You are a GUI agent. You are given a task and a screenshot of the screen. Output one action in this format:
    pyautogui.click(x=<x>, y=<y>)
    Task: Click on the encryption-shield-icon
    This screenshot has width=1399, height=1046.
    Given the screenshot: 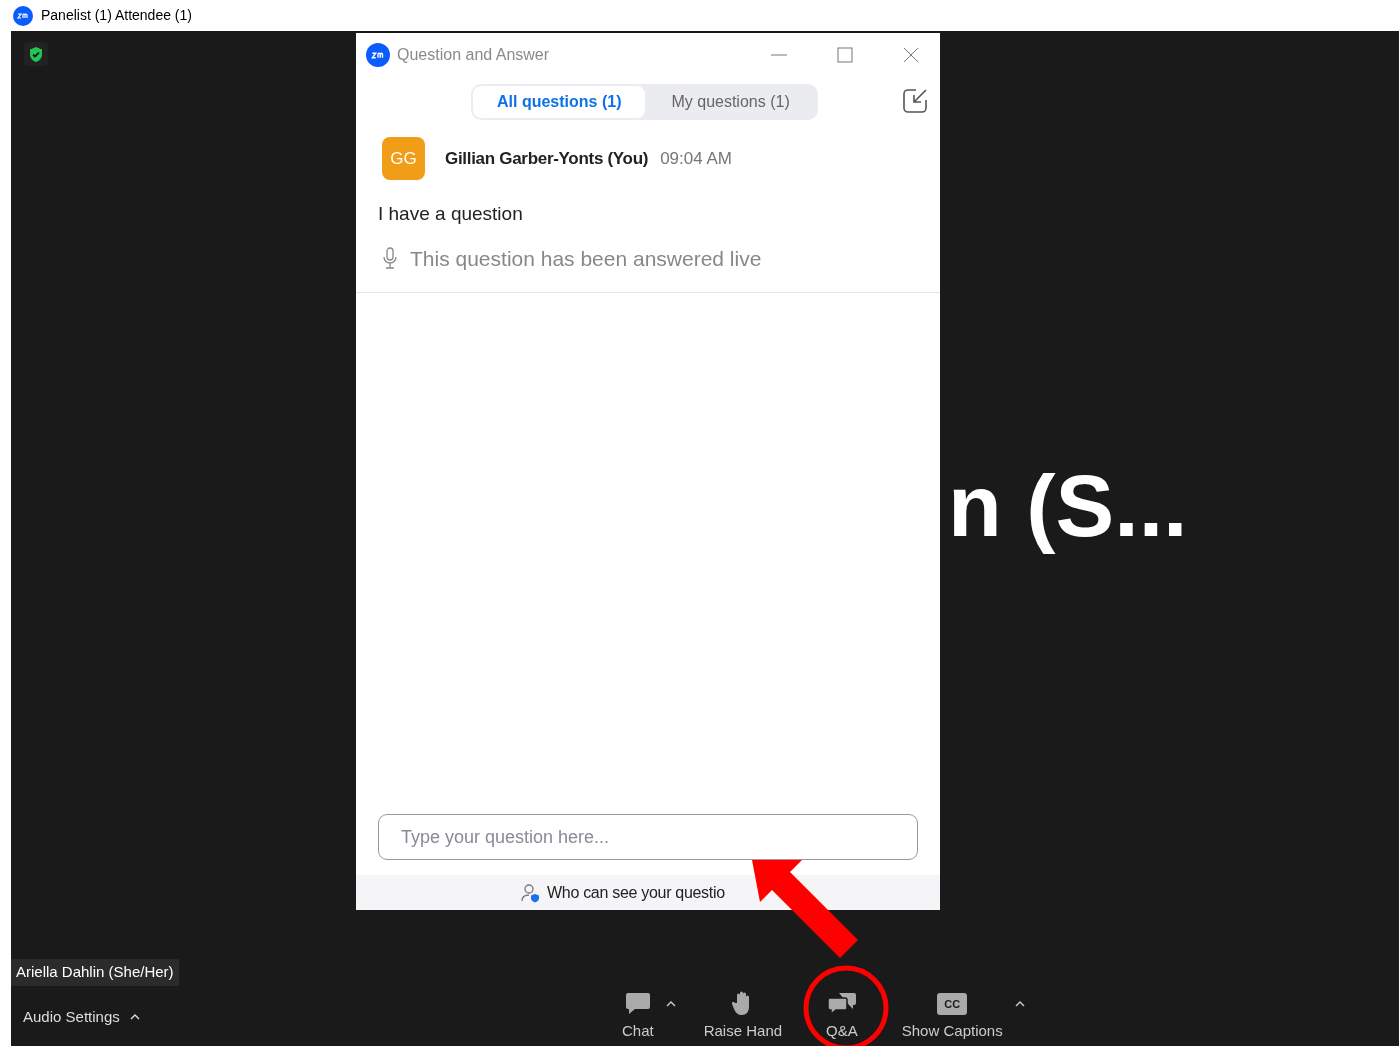 What is the action you would take?
    pyautogui.click(x=36, y=54)
    